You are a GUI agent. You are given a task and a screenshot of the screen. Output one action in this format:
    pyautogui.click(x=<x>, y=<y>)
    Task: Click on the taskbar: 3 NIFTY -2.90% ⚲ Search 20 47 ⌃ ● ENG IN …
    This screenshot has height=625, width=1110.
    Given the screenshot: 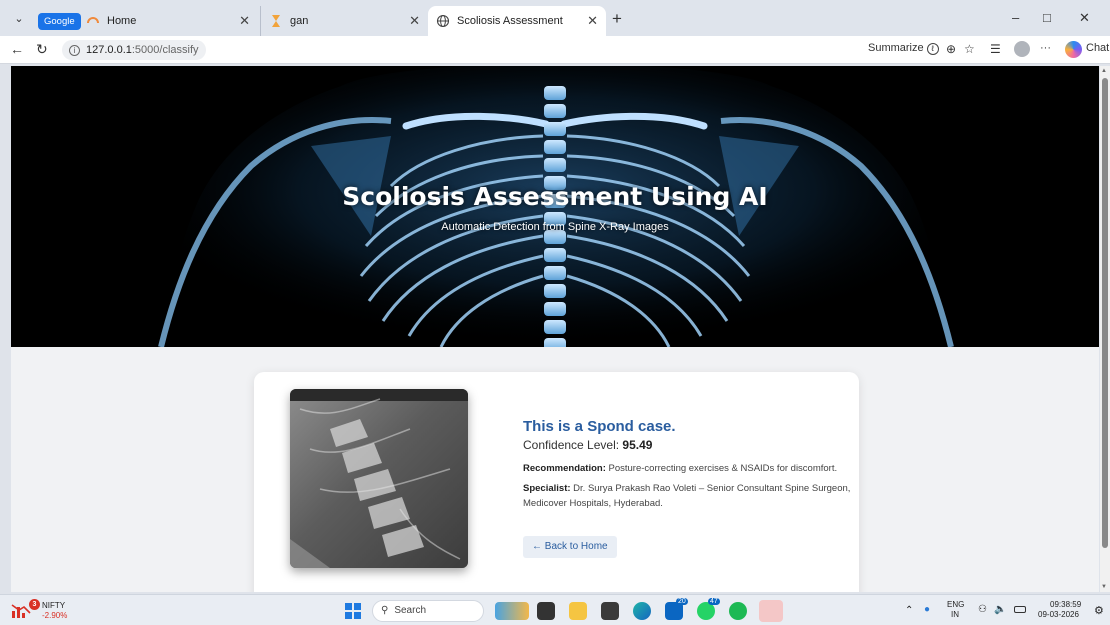 What is the action you would take?
    pyautogui.click(x=555, y=609)
    